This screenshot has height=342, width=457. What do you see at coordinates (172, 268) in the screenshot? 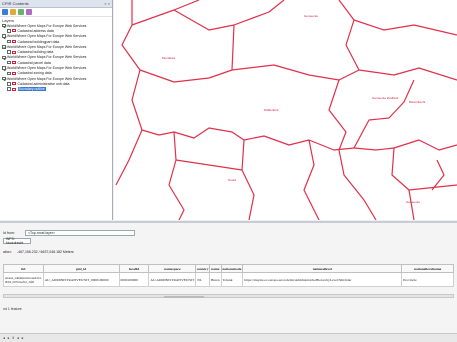
I see `column-header: namespace` at bounding box center [172, 268].